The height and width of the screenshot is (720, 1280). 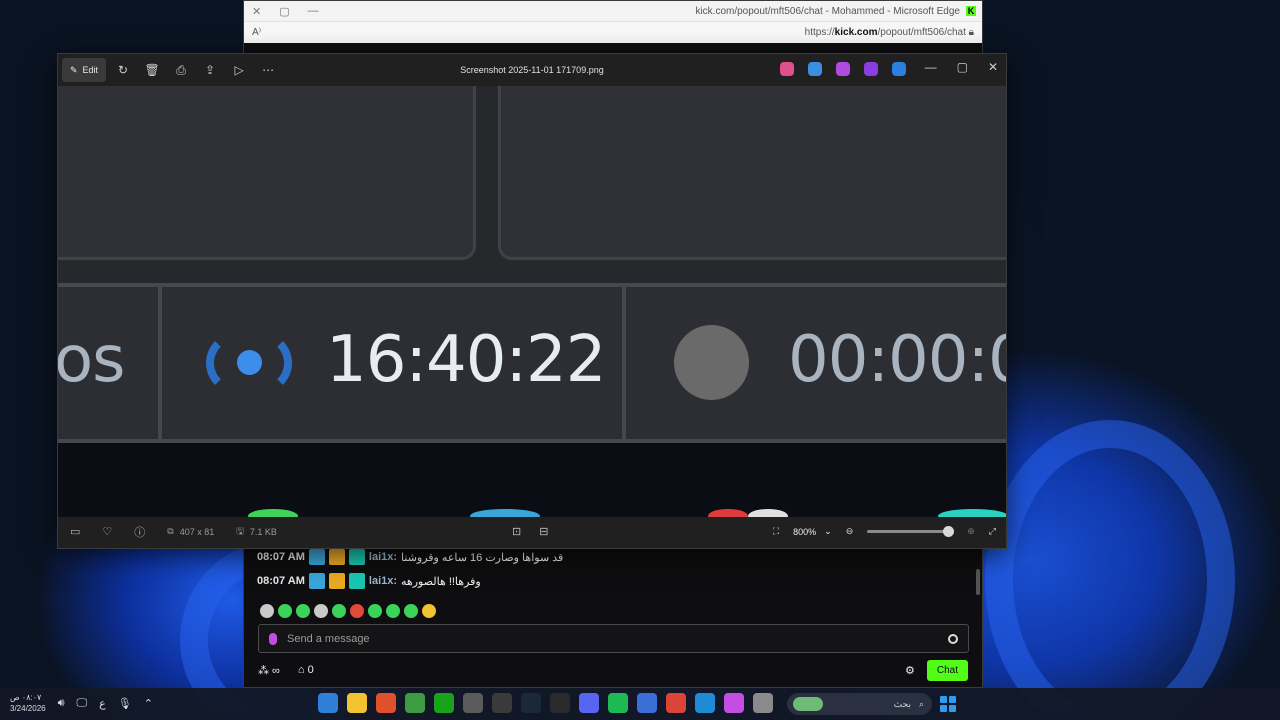 I want to click on edge-icon, so click(x=705, y=703).